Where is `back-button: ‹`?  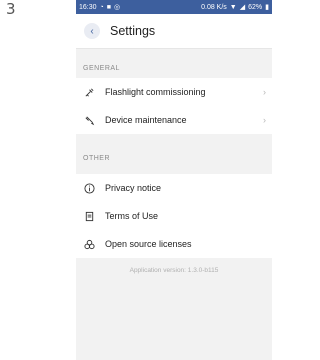 back-button: ‹ is located at coordinates (92, 31).